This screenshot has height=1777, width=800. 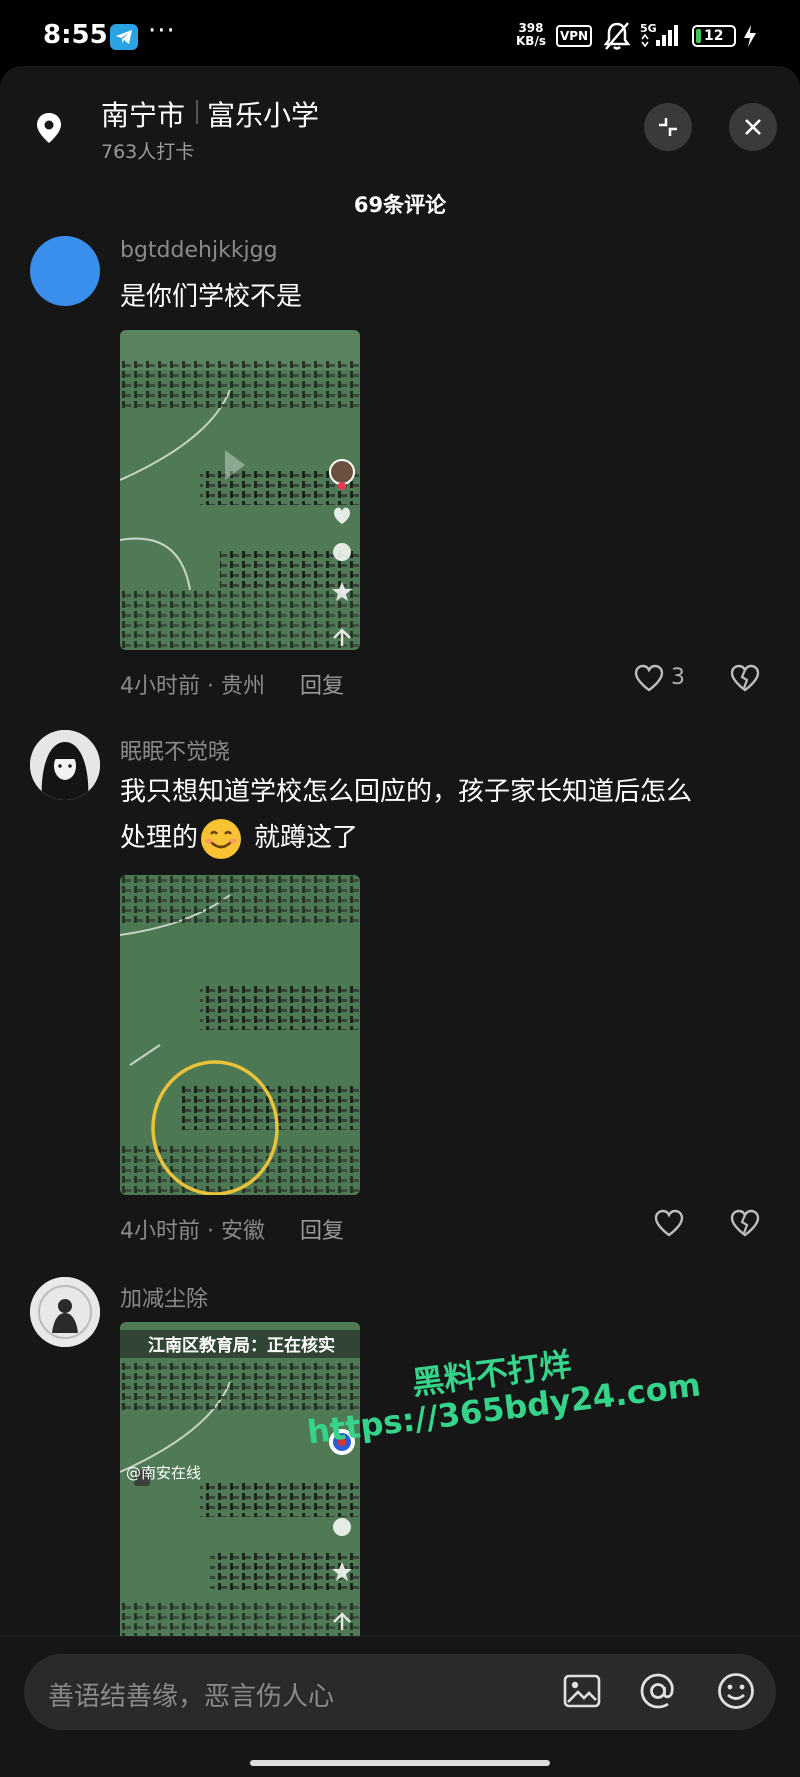 I want to click on comment-username: 加减尘除, so click(x=164, y=1297).